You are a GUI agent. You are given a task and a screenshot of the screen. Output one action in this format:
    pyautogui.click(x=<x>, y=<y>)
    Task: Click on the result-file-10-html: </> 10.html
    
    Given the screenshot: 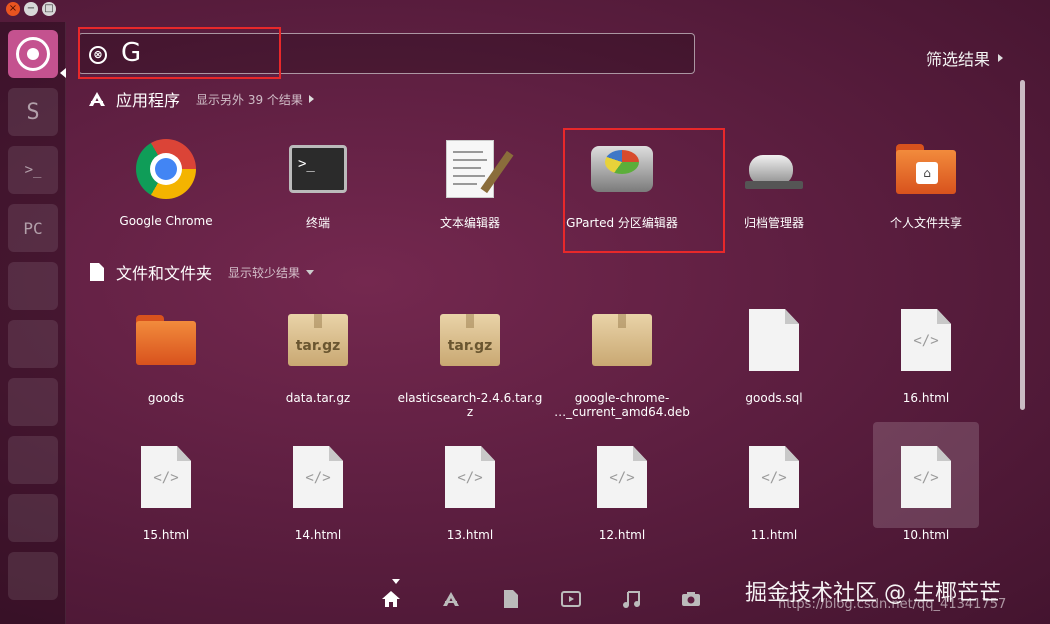 What is the action you would take?
    pyautogui.click(x=926, y=506)
    